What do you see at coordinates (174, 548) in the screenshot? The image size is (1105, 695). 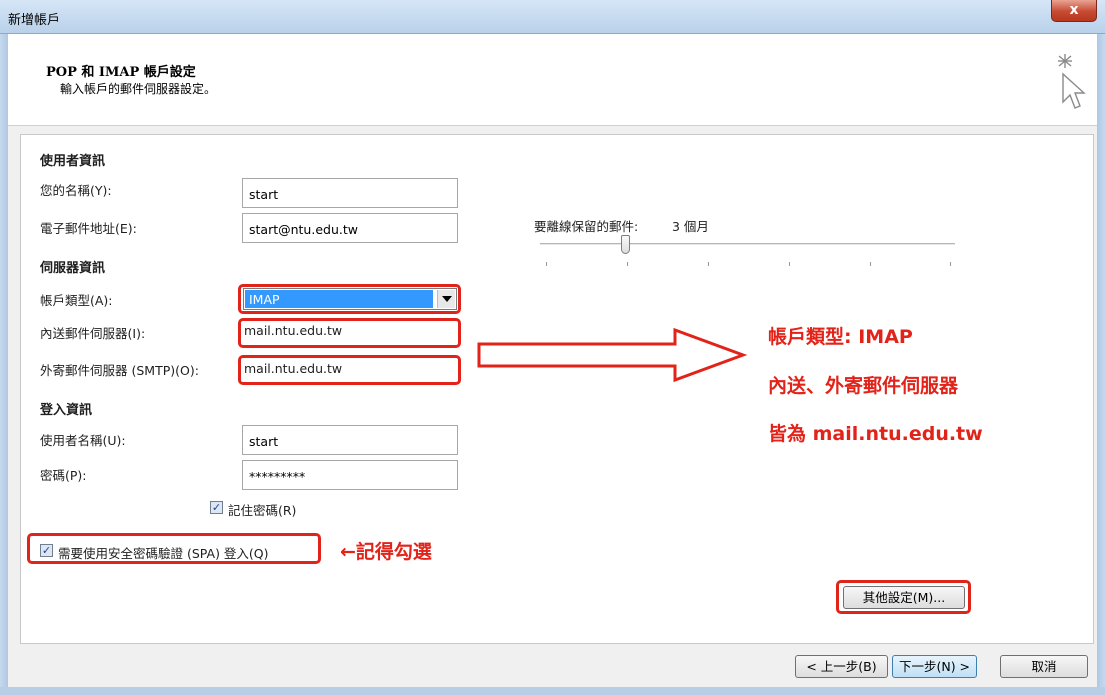 I see `highlight-spa` at bounding box center [174, 548].